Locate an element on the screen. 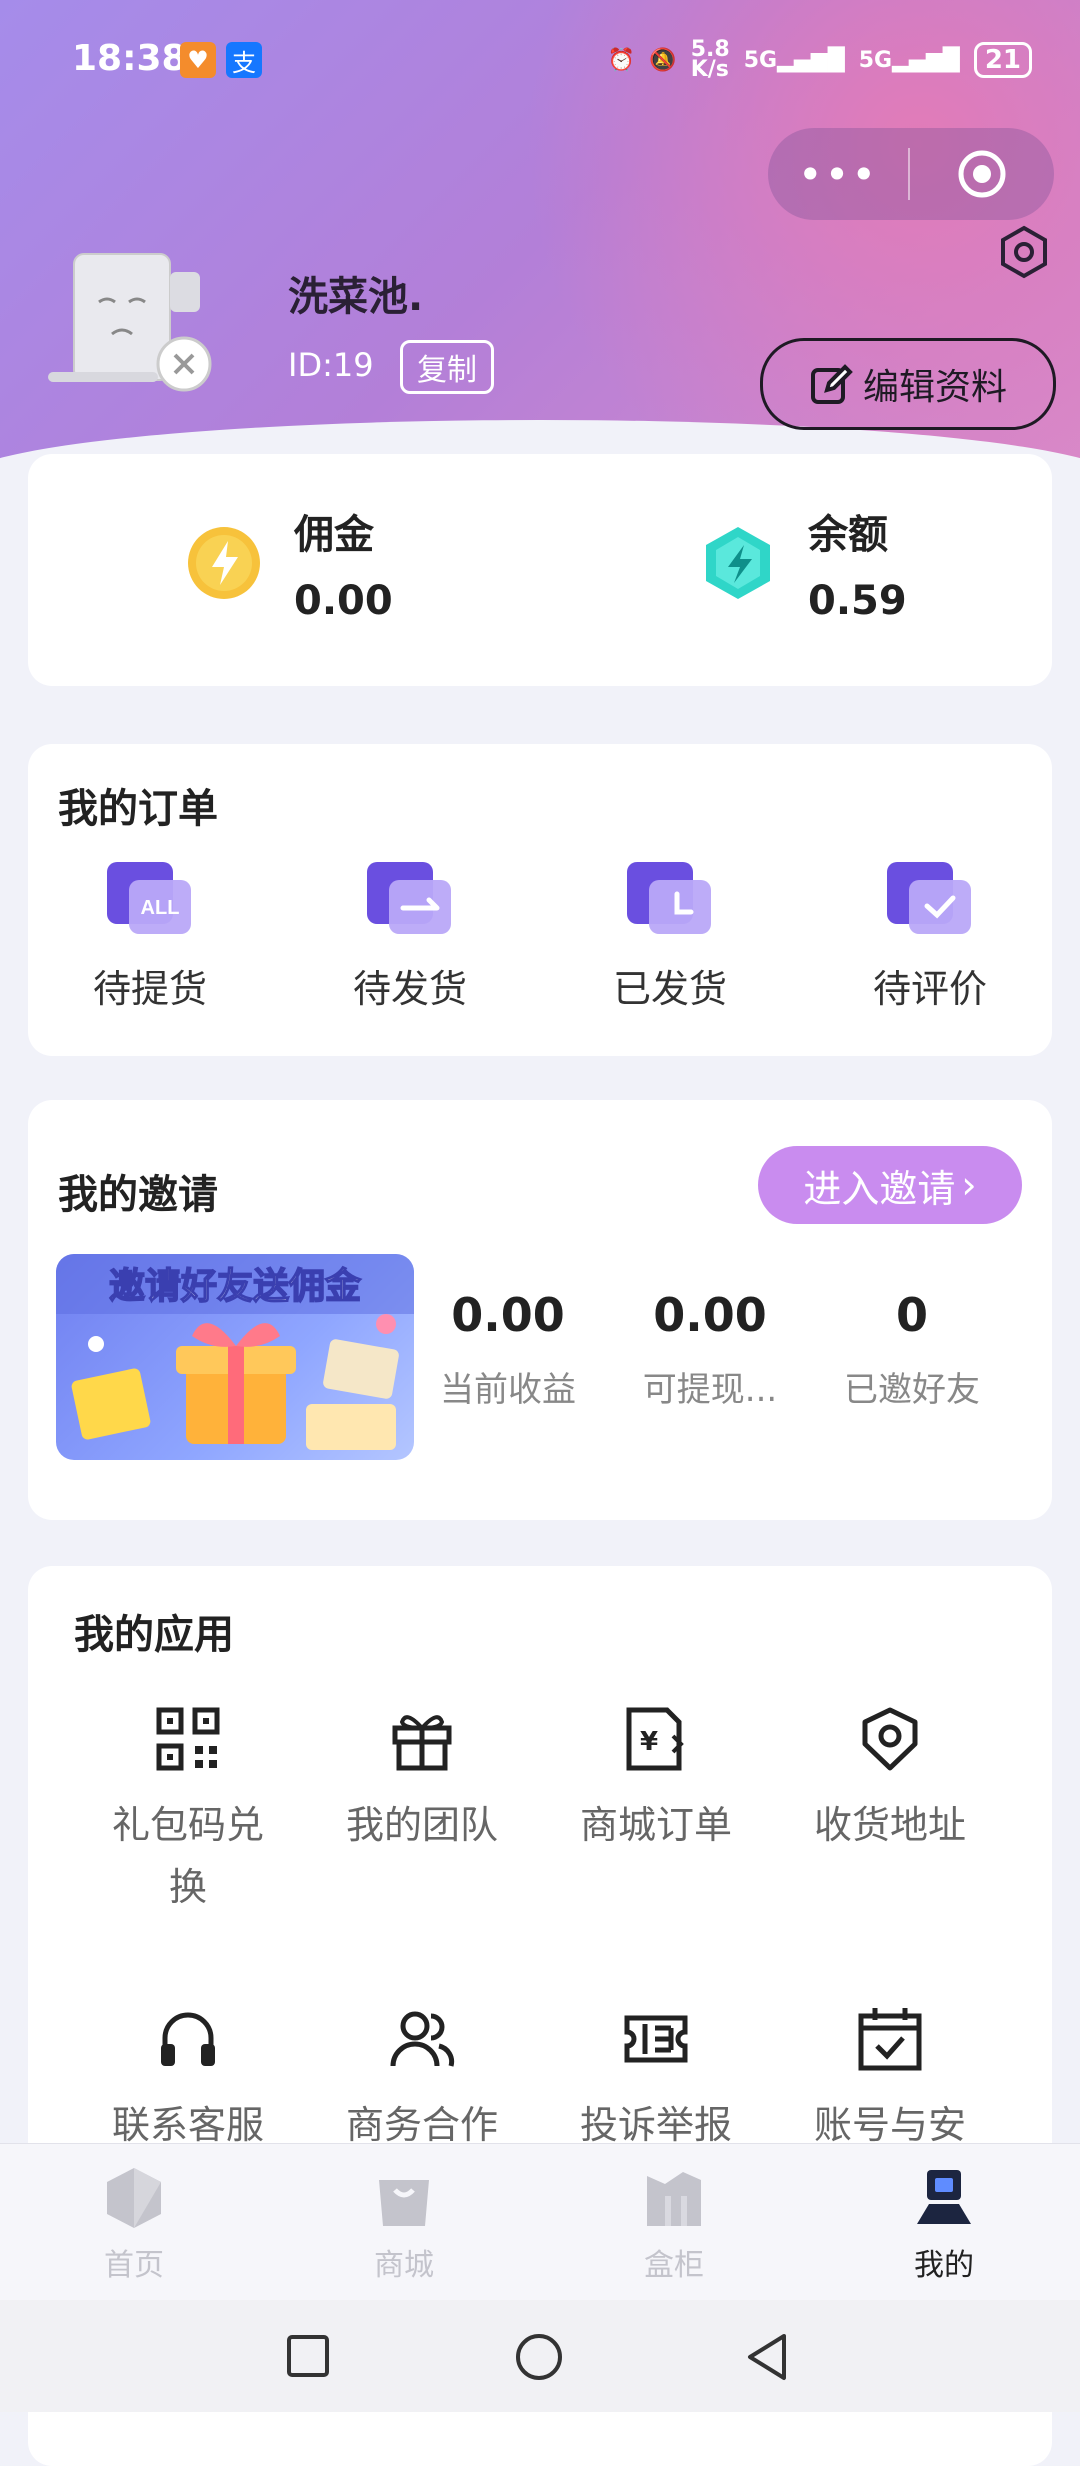 This screenshot has height=2466, width=1080. wallet-card: 佣金 0.00 余额 0.59 is located at coordinates (540, 570).